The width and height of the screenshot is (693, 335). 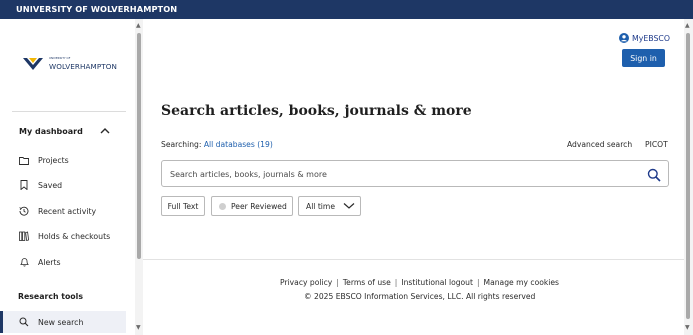 I want to click on main-scrollbar: ▲ ▼, so click(x=688, y=177).